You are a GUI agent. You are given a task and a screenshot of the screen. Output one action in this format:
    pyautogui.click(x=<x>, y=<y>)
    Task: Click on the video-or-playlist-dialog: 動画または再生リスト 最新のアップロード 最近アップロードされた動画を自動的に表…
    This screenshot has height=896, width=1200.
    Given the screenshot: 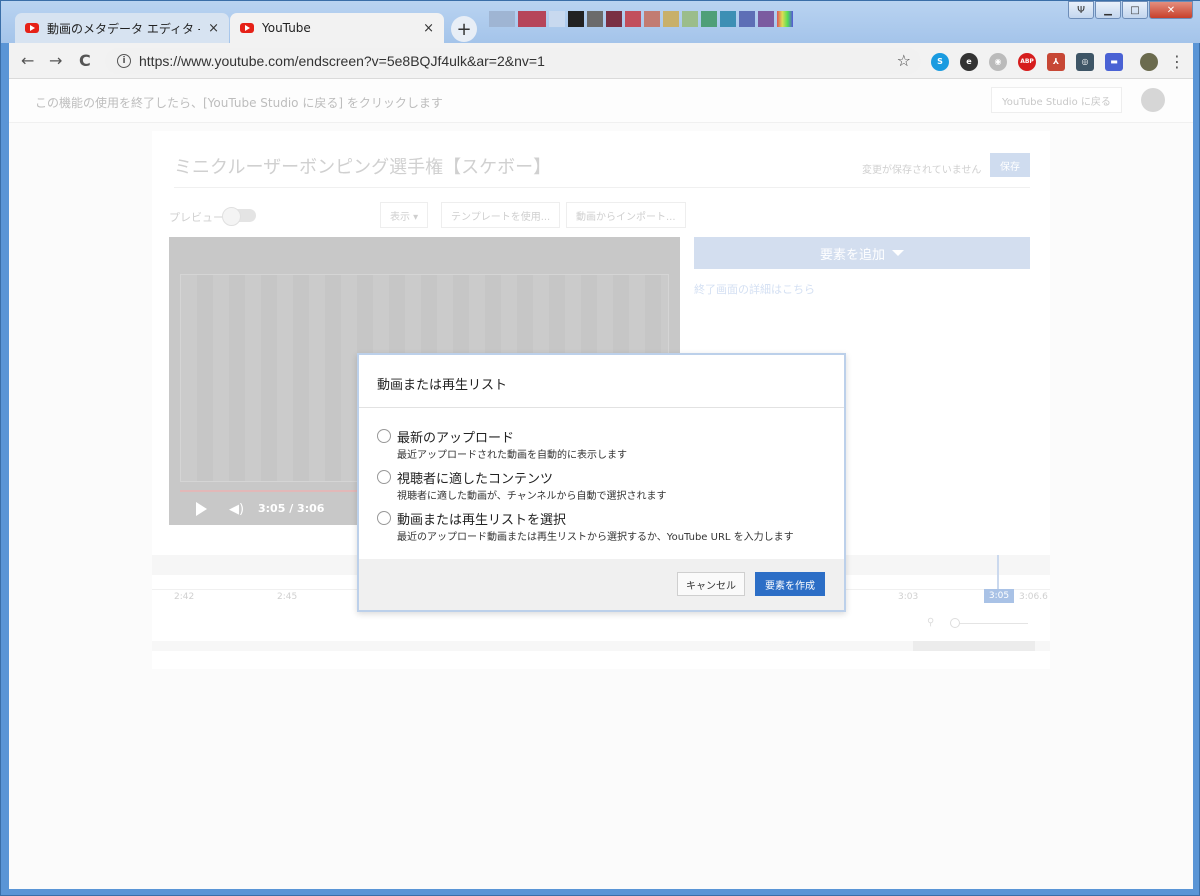 What is the action you would take?
    pyautogui.click(x=601, y=482)
    